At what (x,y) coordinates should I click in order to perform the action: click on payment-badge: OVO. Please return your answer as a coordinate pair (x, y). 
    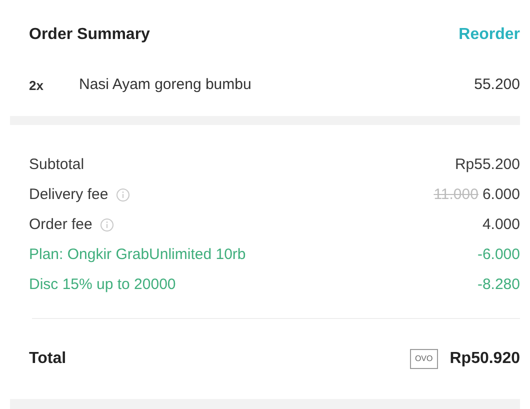
    Looking at the image, I should click on (424, 359).